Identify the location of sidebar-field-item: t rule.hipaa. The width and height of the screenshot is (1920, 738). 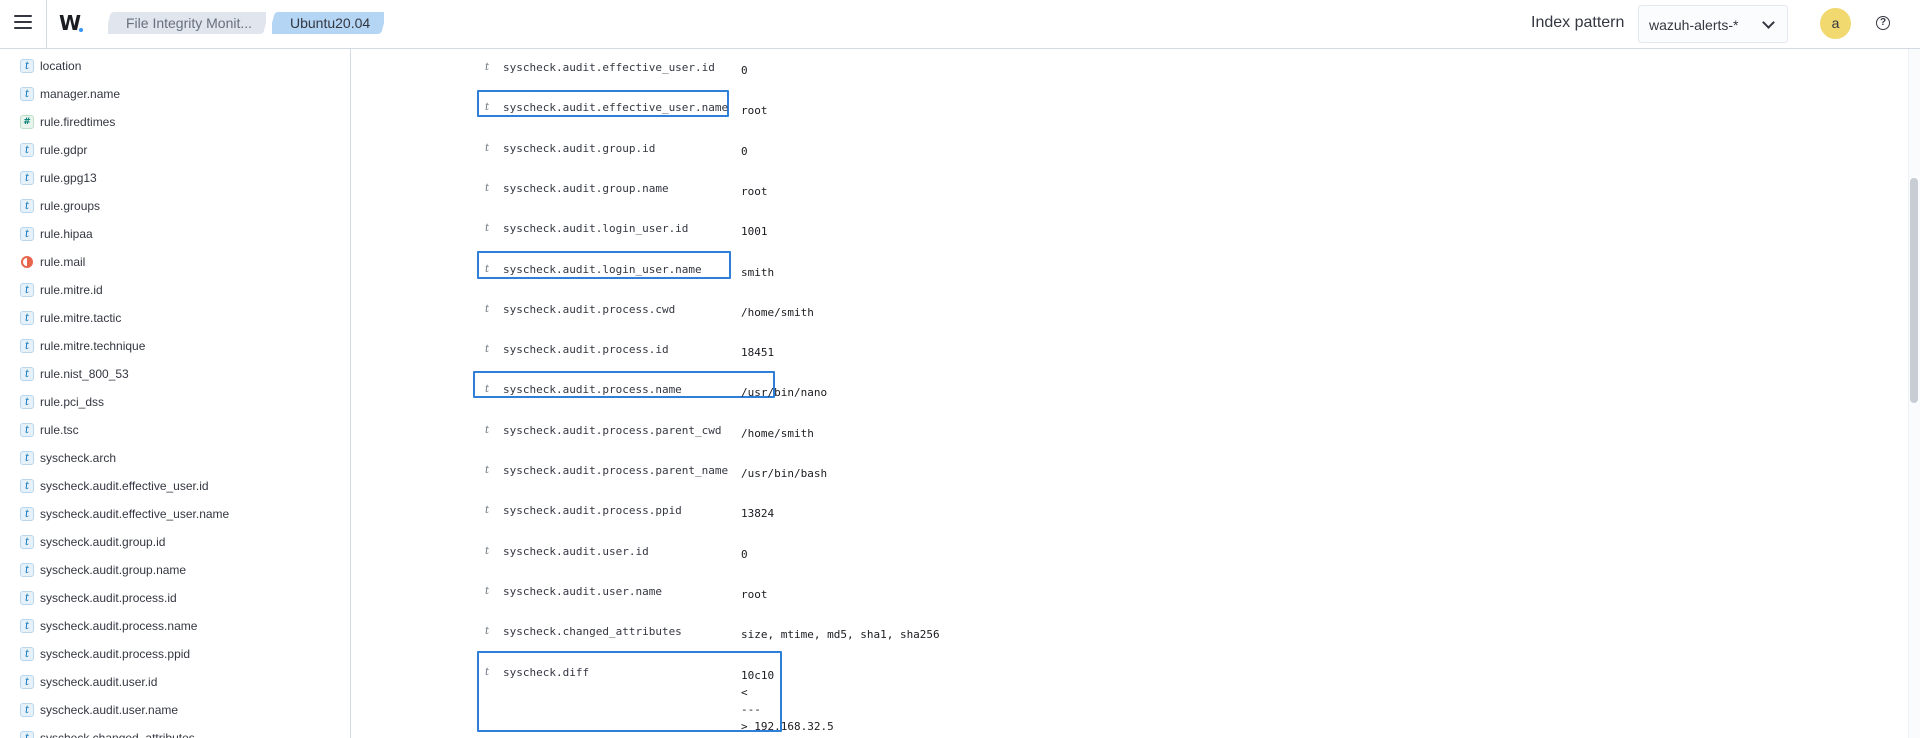
(56, 234).